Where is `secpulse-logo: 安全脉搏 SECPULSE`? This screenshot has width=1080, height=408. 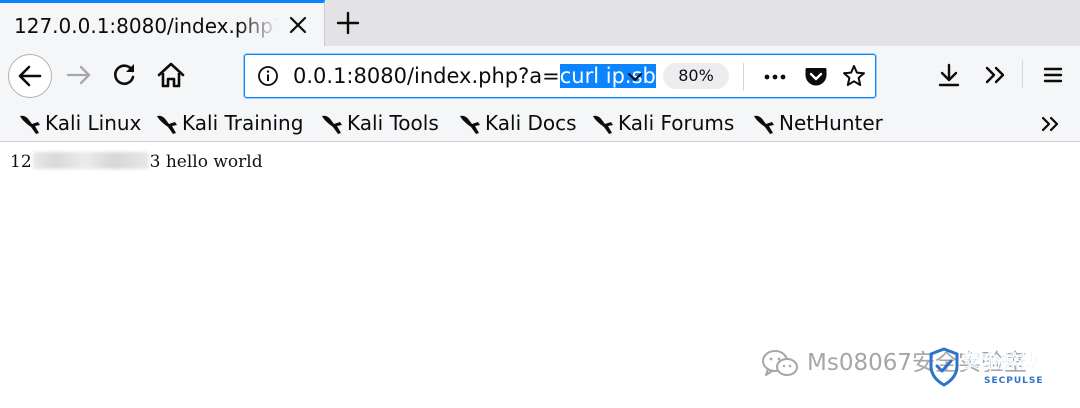
secpulse-logo: 安全脉搏 SECPULSE is located at coordinates (1003, 373).